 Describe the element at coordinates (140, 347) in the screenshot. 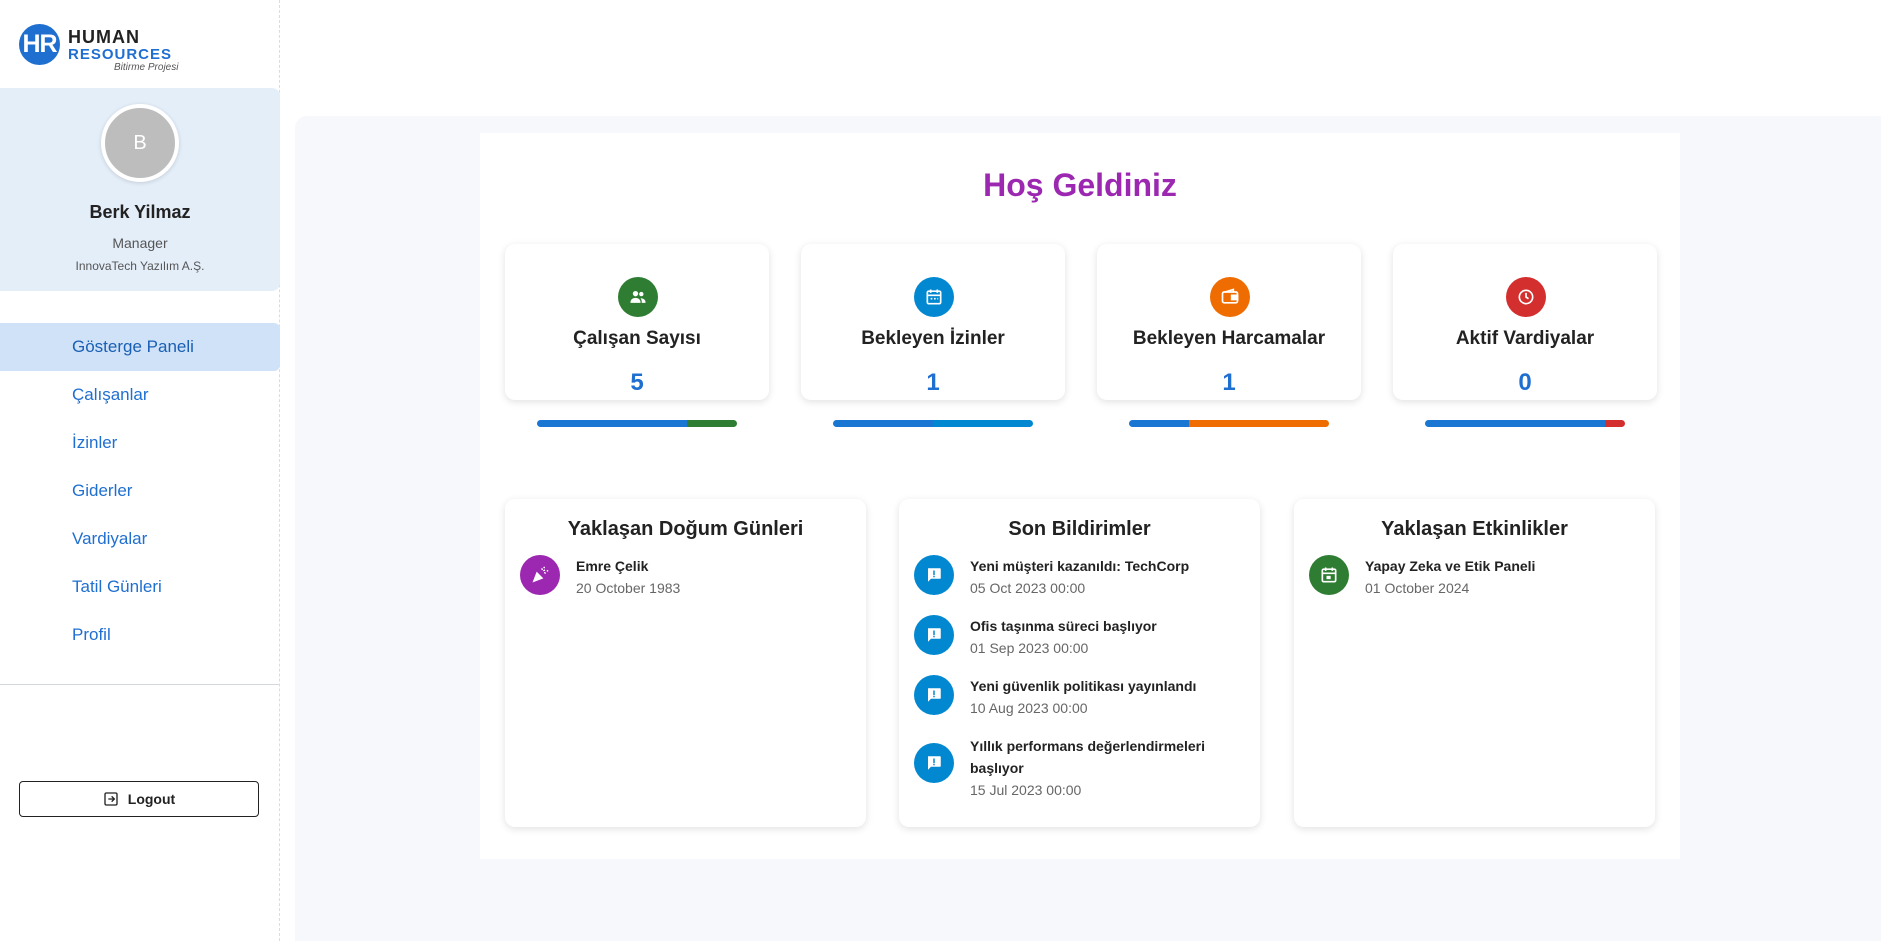

I see `sidebar-item-dashboard: Gösterge Paneli` at that location.